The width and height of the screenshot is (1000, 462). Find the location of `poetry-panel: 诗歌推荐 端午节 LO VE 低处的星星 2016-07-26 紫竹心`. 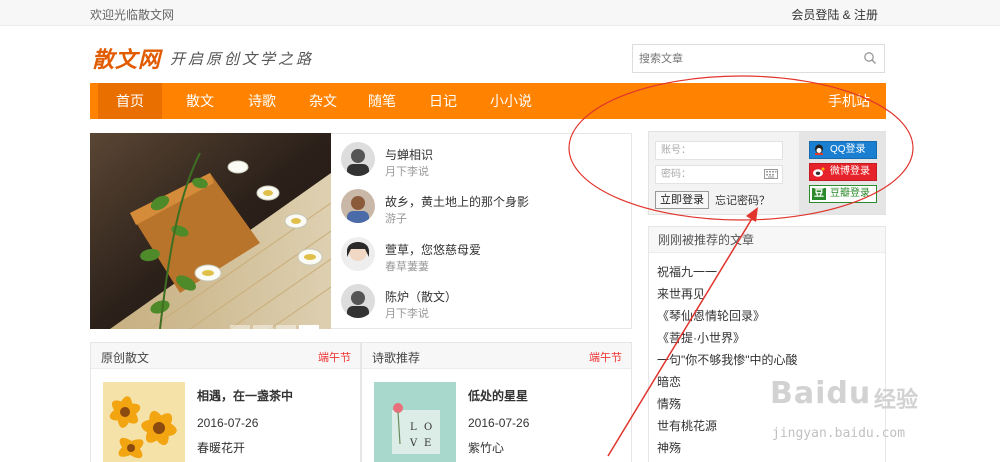

poetry-panel: 诗歌推荐 端午节 LO VE 低处的星星 2016-07-26 紫竹心 is located at coordinates (496, 402).